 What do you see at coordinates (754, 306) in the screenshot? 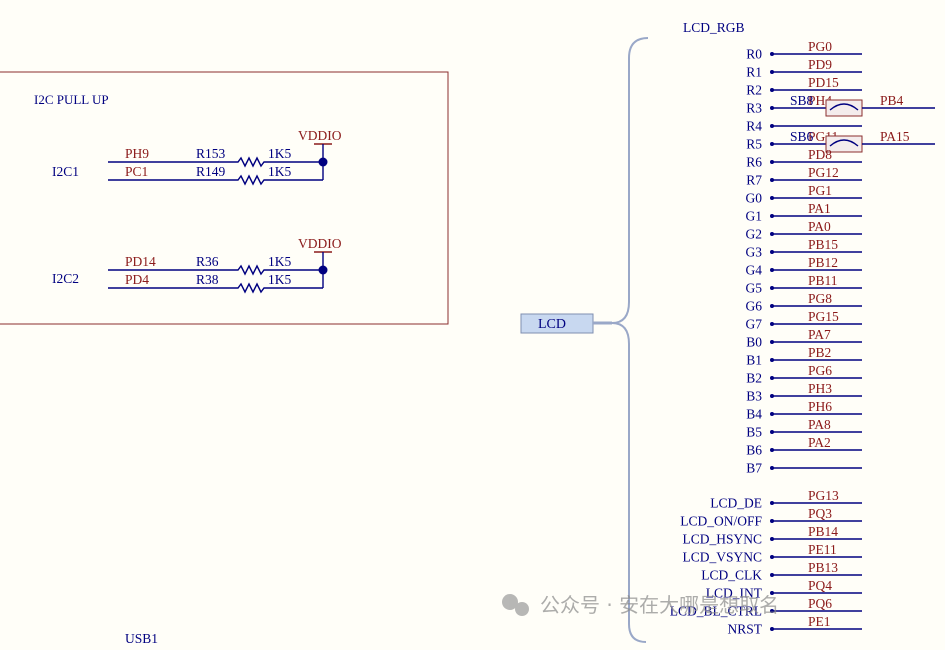
I see `rgb-pin-pin-label: G6` at bounding box center [754, 306].